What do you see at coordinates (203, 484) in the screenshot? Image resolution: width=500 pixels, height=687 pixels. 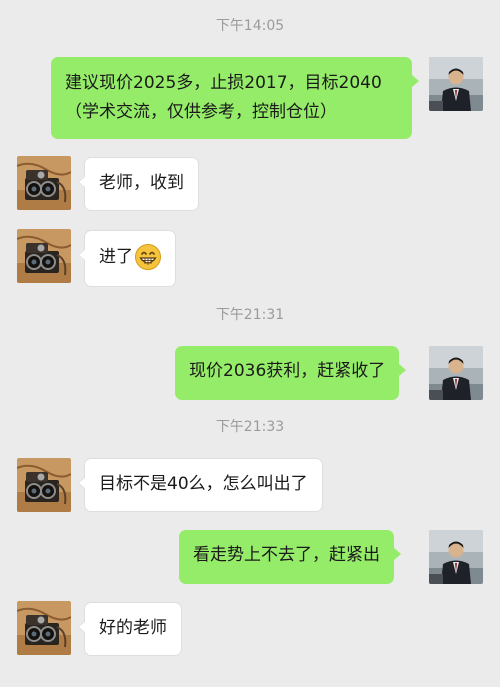 I see `message-text: 目标不是40么，怎么叫出了` at bounding box center [203, 484].